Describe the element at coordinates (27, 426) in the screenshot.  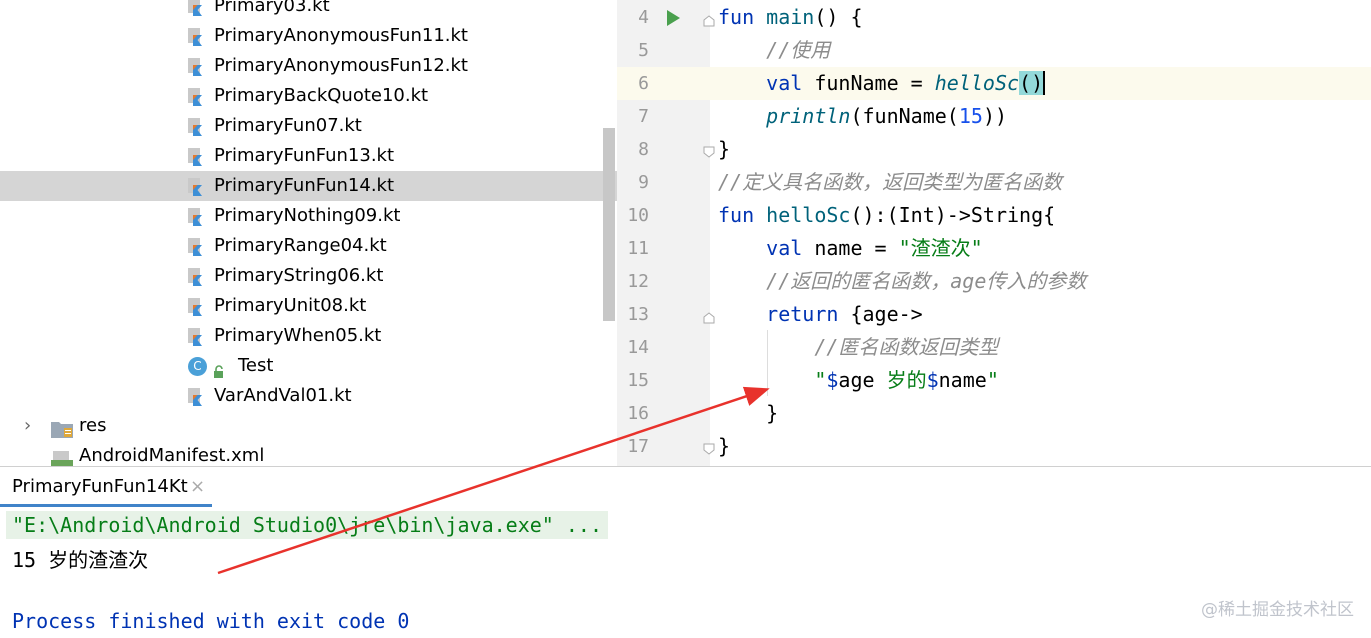
I see `chevron-right-icon: ›` at that location.